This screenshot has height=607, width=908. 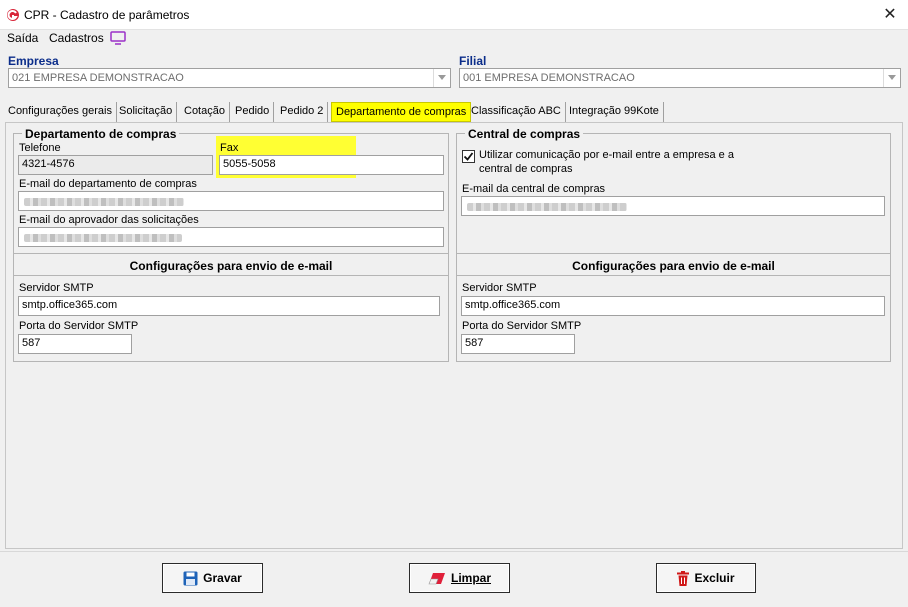 I want to click on smtp-server-label: Servidor SMTP, so click(x=56, y=288).